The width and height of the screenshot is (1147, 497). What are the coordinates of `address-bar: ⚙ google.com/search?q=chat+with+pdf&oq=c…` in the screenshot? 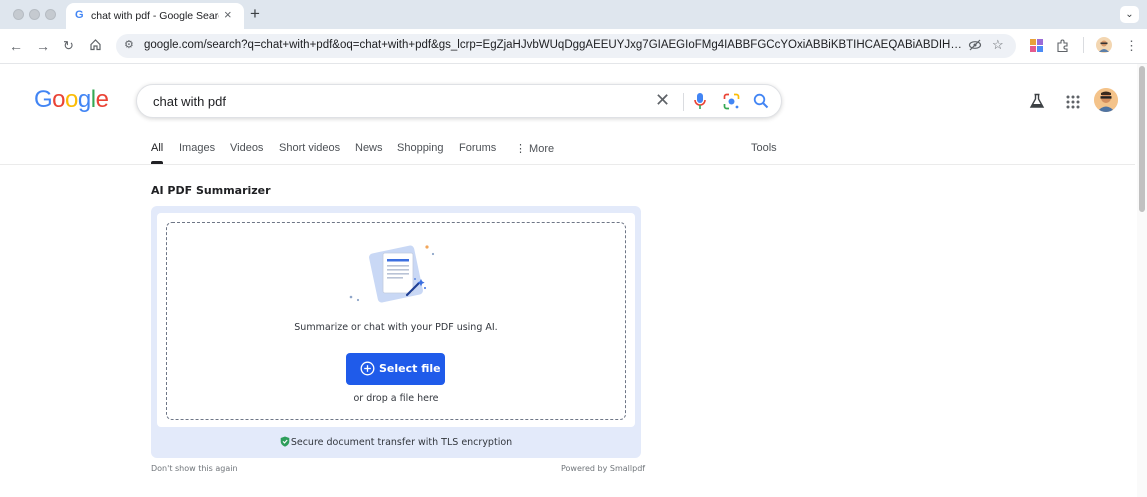 It's located at (566, 46).